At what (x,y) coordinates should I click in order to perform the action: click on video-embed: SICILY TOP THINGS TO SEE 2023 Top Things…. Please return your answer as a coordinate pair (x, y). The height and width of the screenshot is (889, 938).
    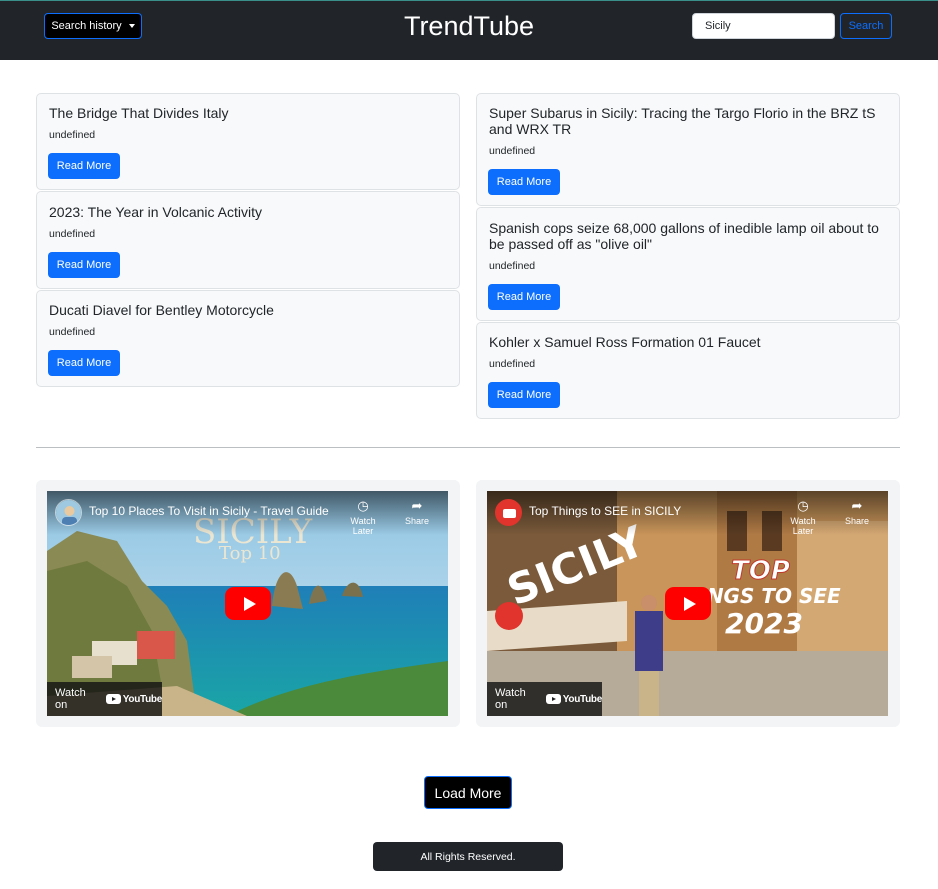
    Looking at the image, I should click on (687, 603).